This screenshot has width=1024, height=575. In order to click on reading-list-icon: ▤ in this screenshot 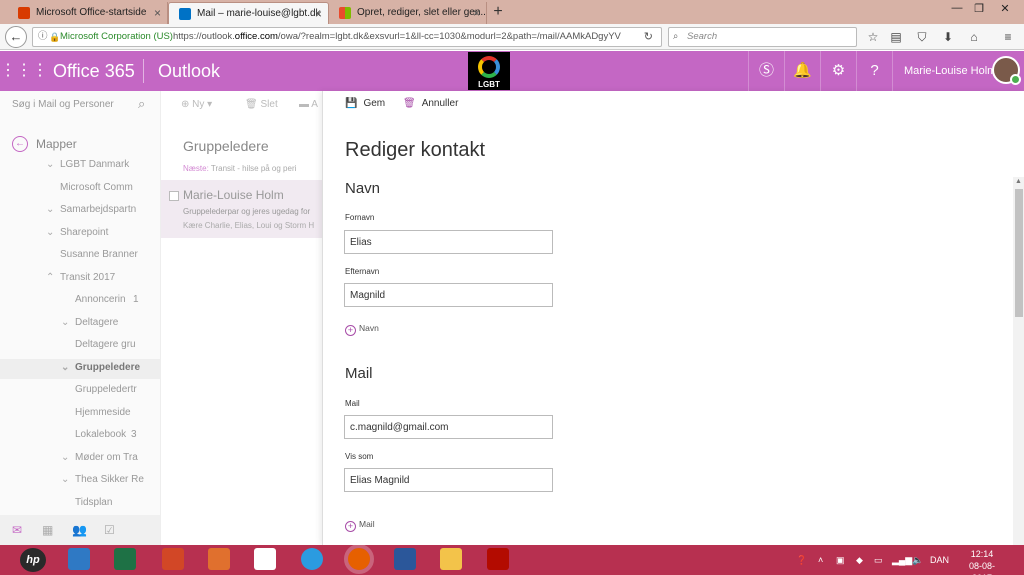, I will do `click(896, 37)`.